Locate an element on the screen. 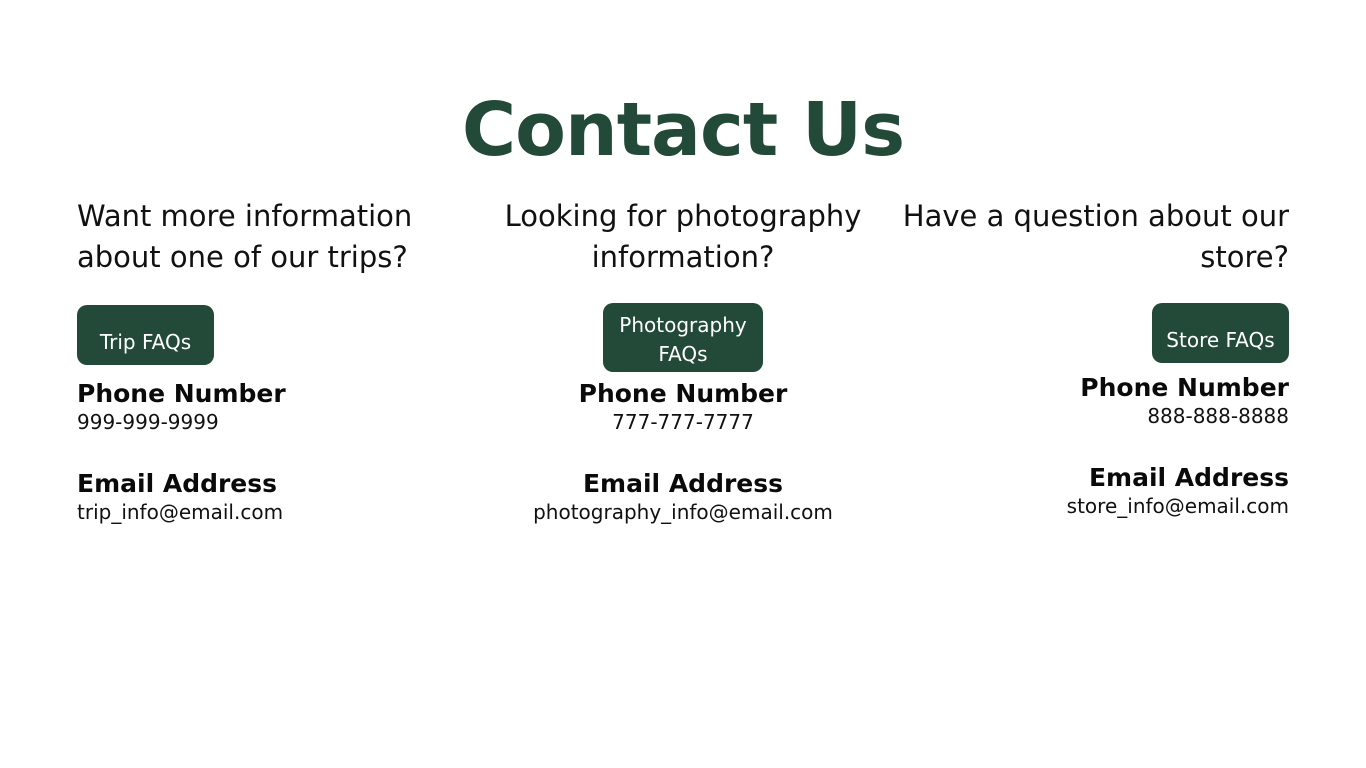 This screenshot has height=768, width=1366. store-email-label: Email Address is located at coordinates (1188, 477).